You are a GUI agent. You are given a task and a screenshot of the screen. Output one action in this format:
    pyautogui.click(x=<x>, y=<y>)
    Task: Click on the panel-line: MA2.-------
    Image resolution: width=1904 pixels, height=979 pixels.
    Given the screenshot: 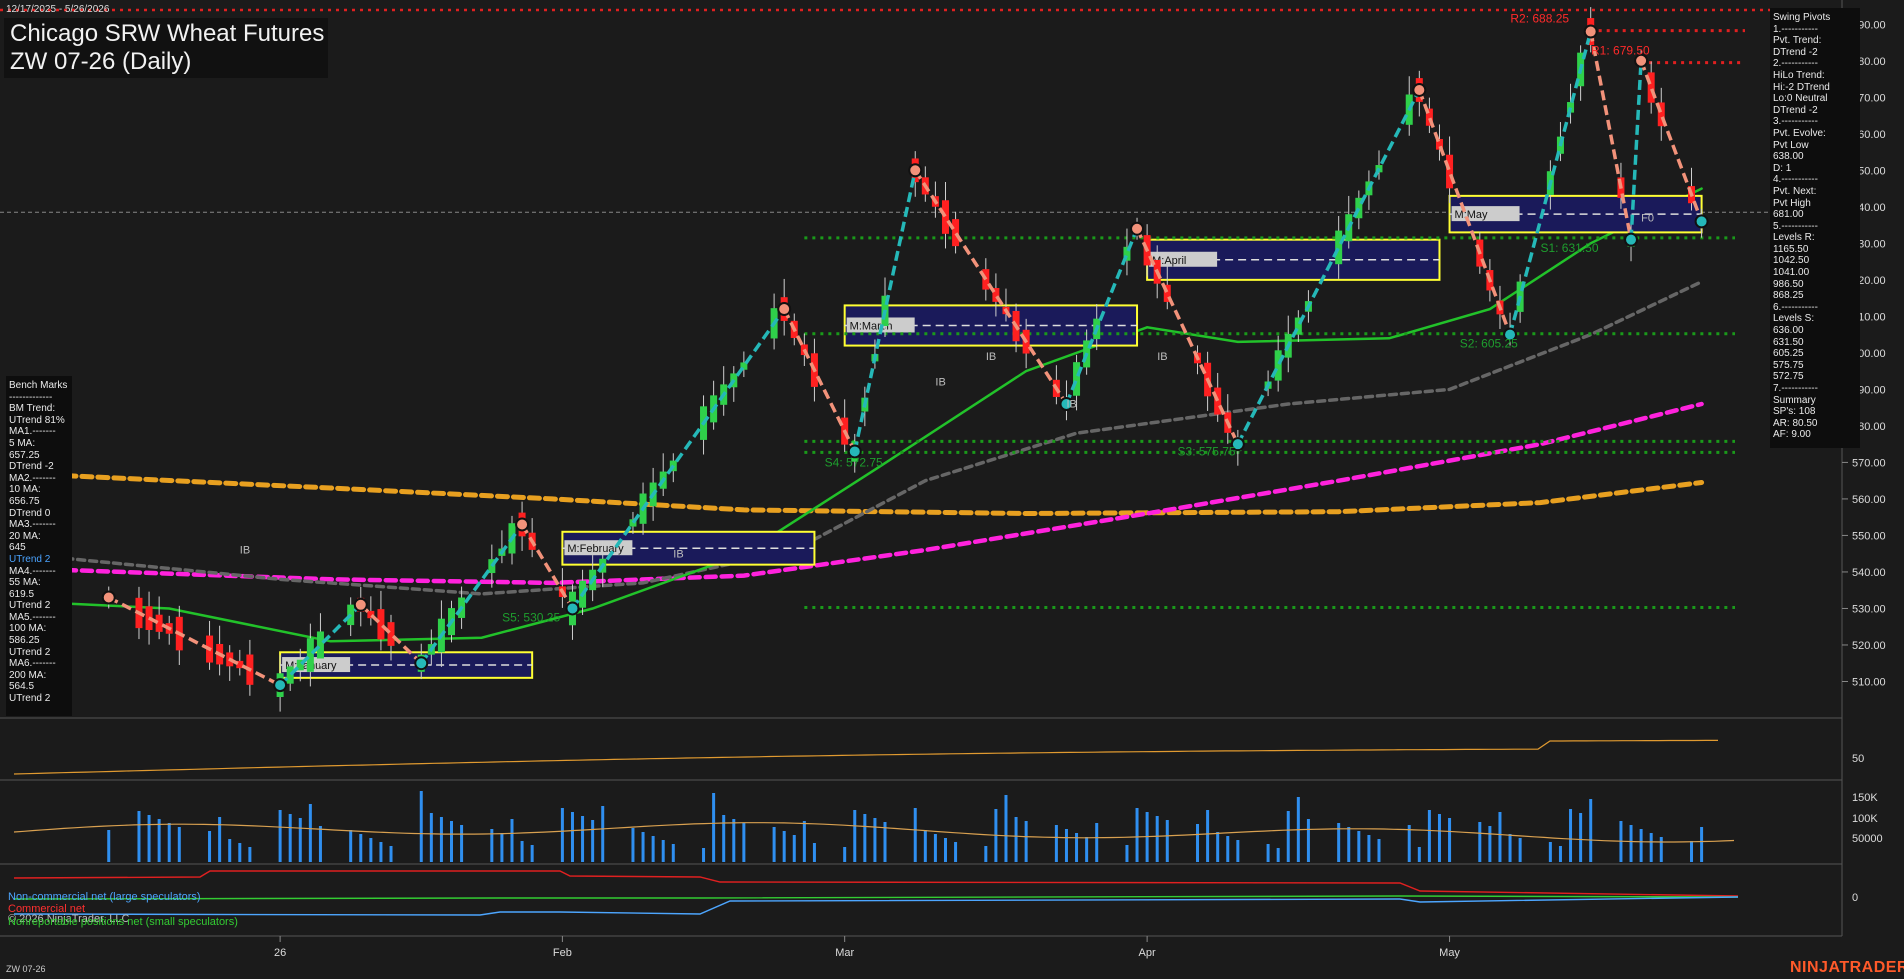 What is the action you would take?
    pyautogui.click(x=32, y=478)
    